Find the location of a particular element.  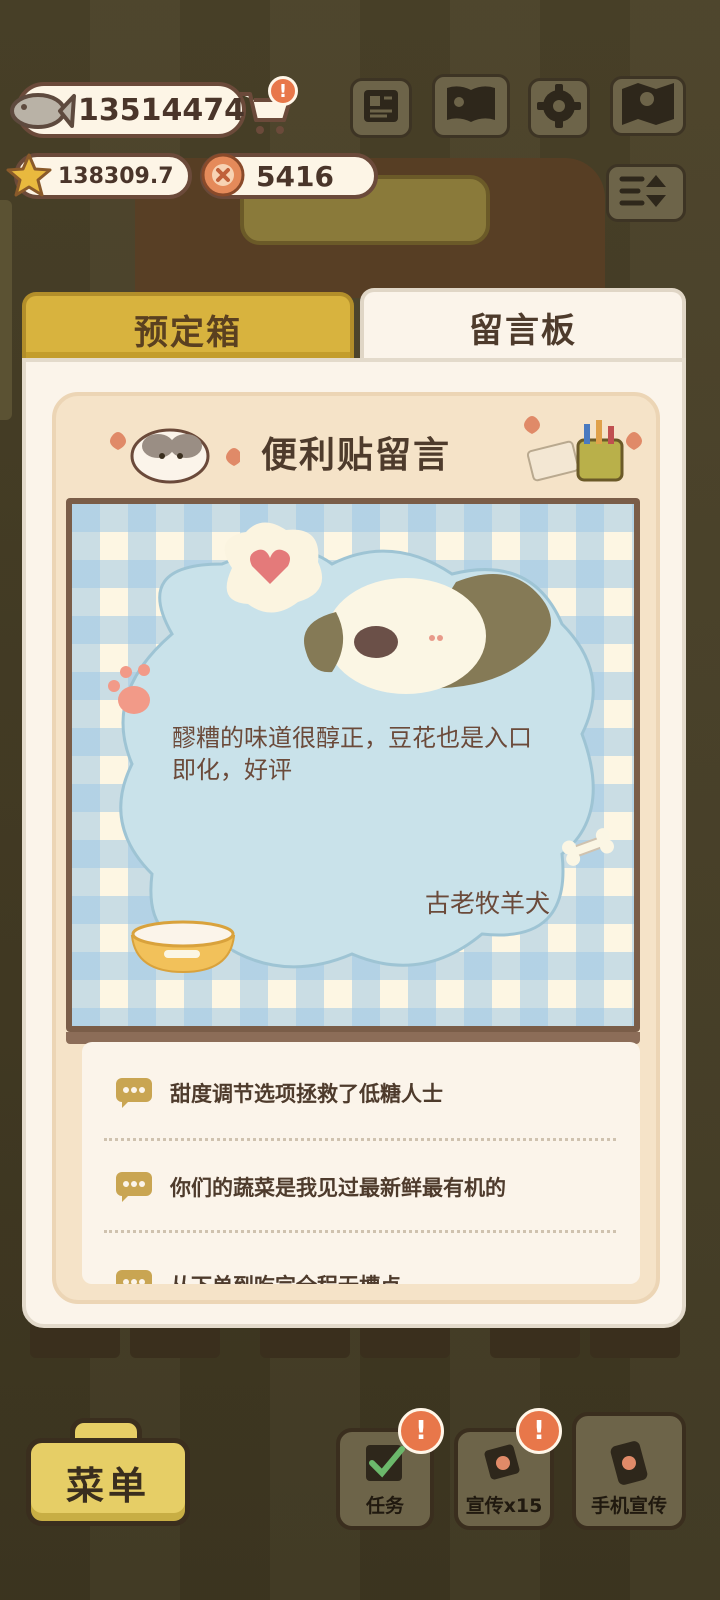

recipe-book-button is located at coordinates (471, 106).